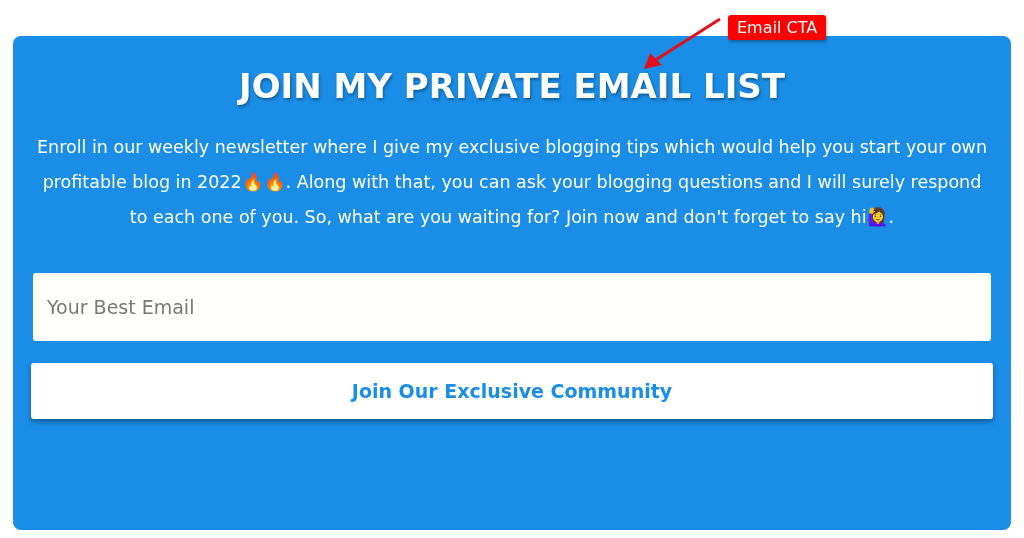 The image size is (1024, 538). I want to click on annotation-label: Email CTA, so click(777, 27).